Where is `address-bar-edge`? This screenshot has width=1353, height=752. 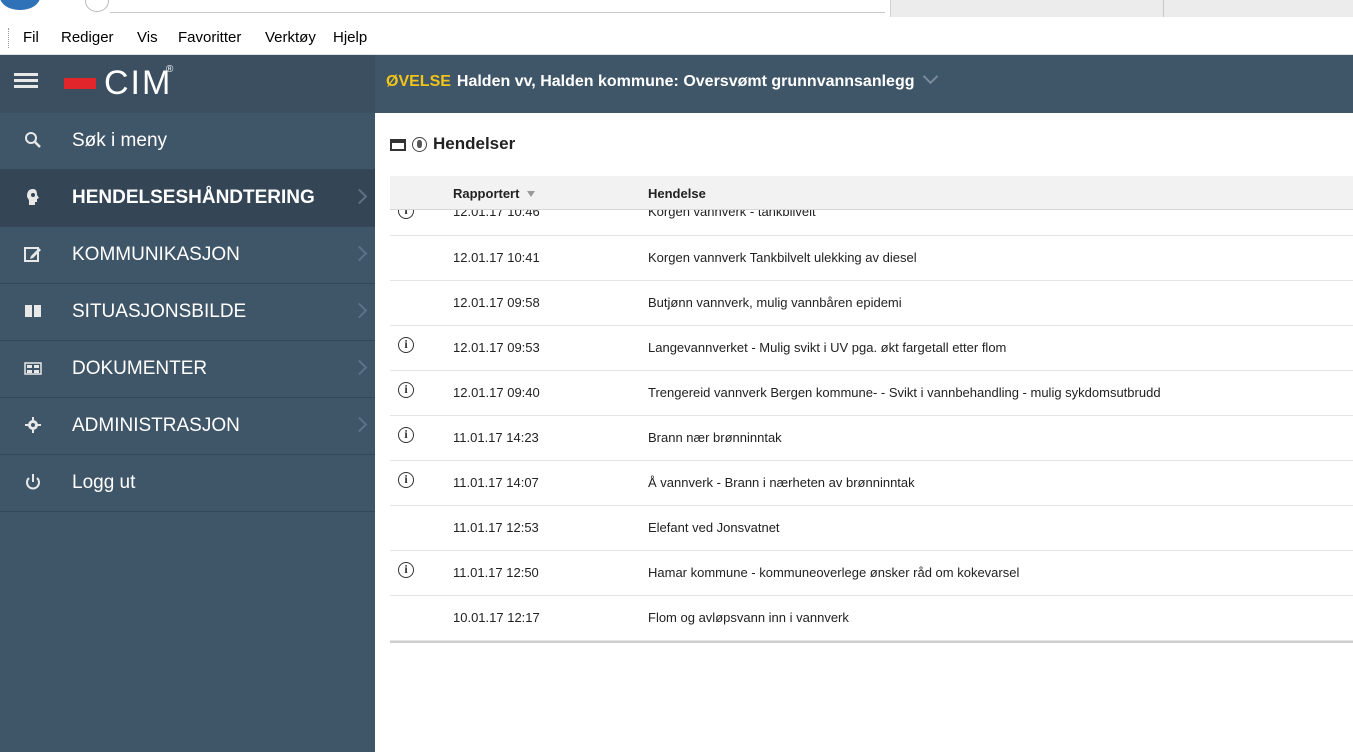
address-bar-edge is located at coordinates (497, 12).